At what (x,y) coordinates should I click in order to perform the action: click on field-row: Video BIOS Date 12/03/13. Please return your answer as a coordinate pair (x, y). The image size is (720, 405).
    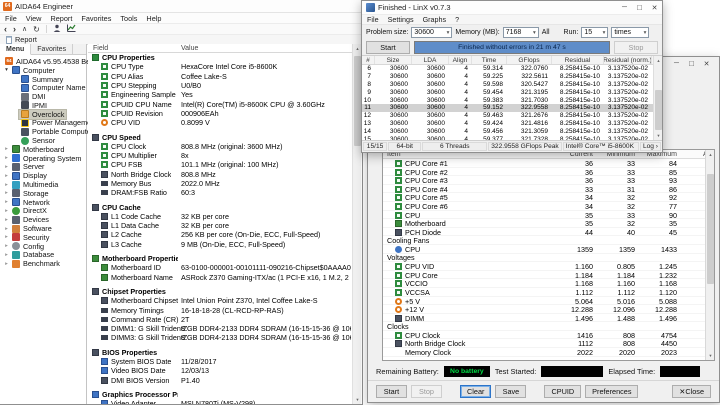
    Looking at the image, I should click on (220, 370).